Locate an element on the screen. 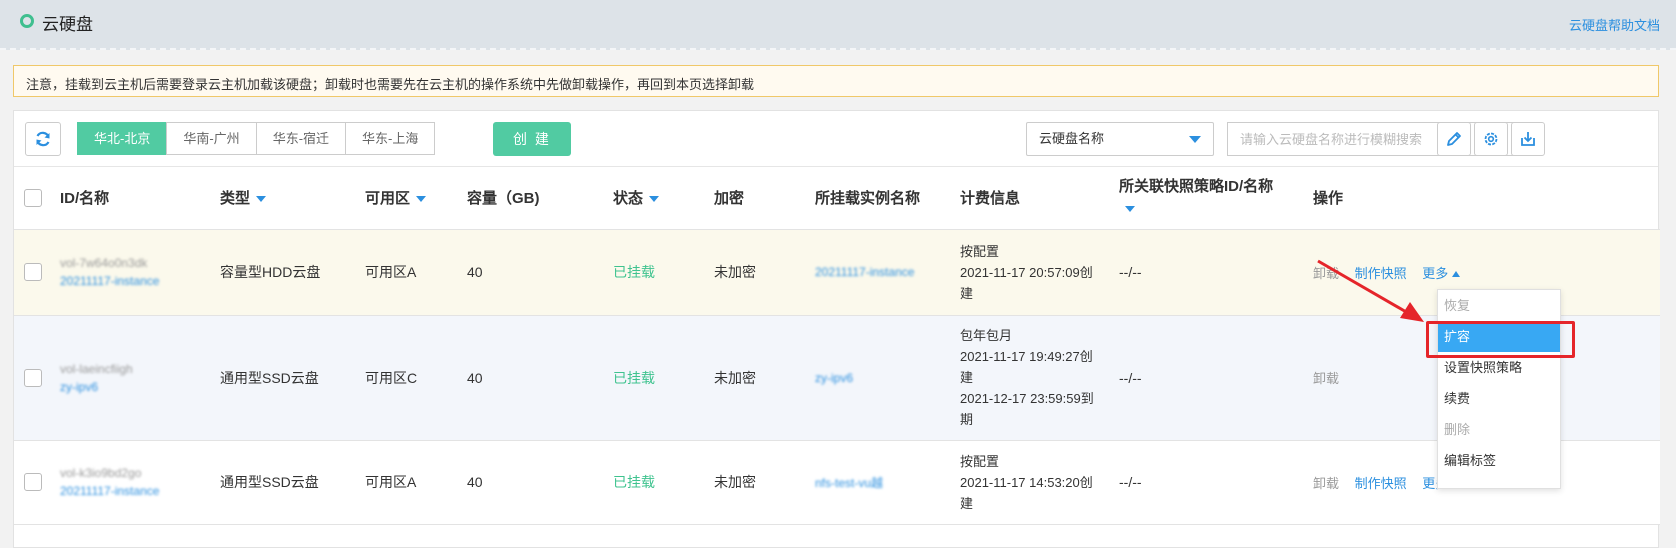 Image resolution: width=1676 pixels, height=548 pixels. export-button is located at coordinates (1528, 139).